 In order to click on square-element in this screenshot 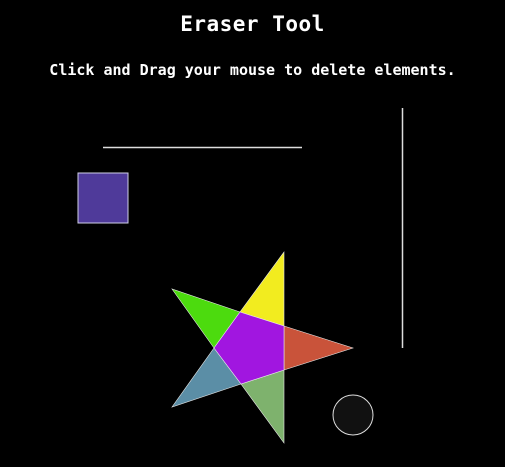, I will do `click(103, 198)`.